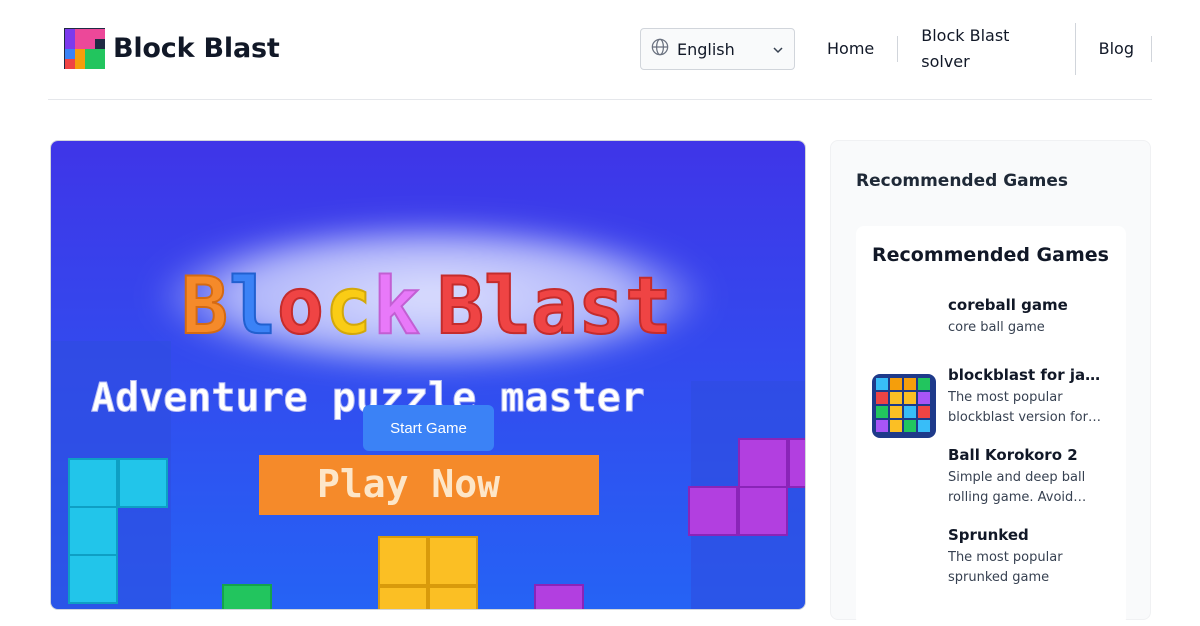  I want to click on sidebar-title: Recommended Games, so click(962, 181).